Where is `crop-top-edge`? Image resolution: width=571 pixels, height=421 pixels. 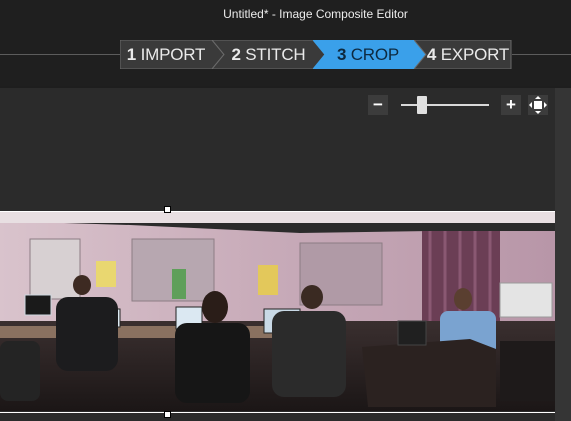 crop-top-edge is located at coordinates (277, 211).